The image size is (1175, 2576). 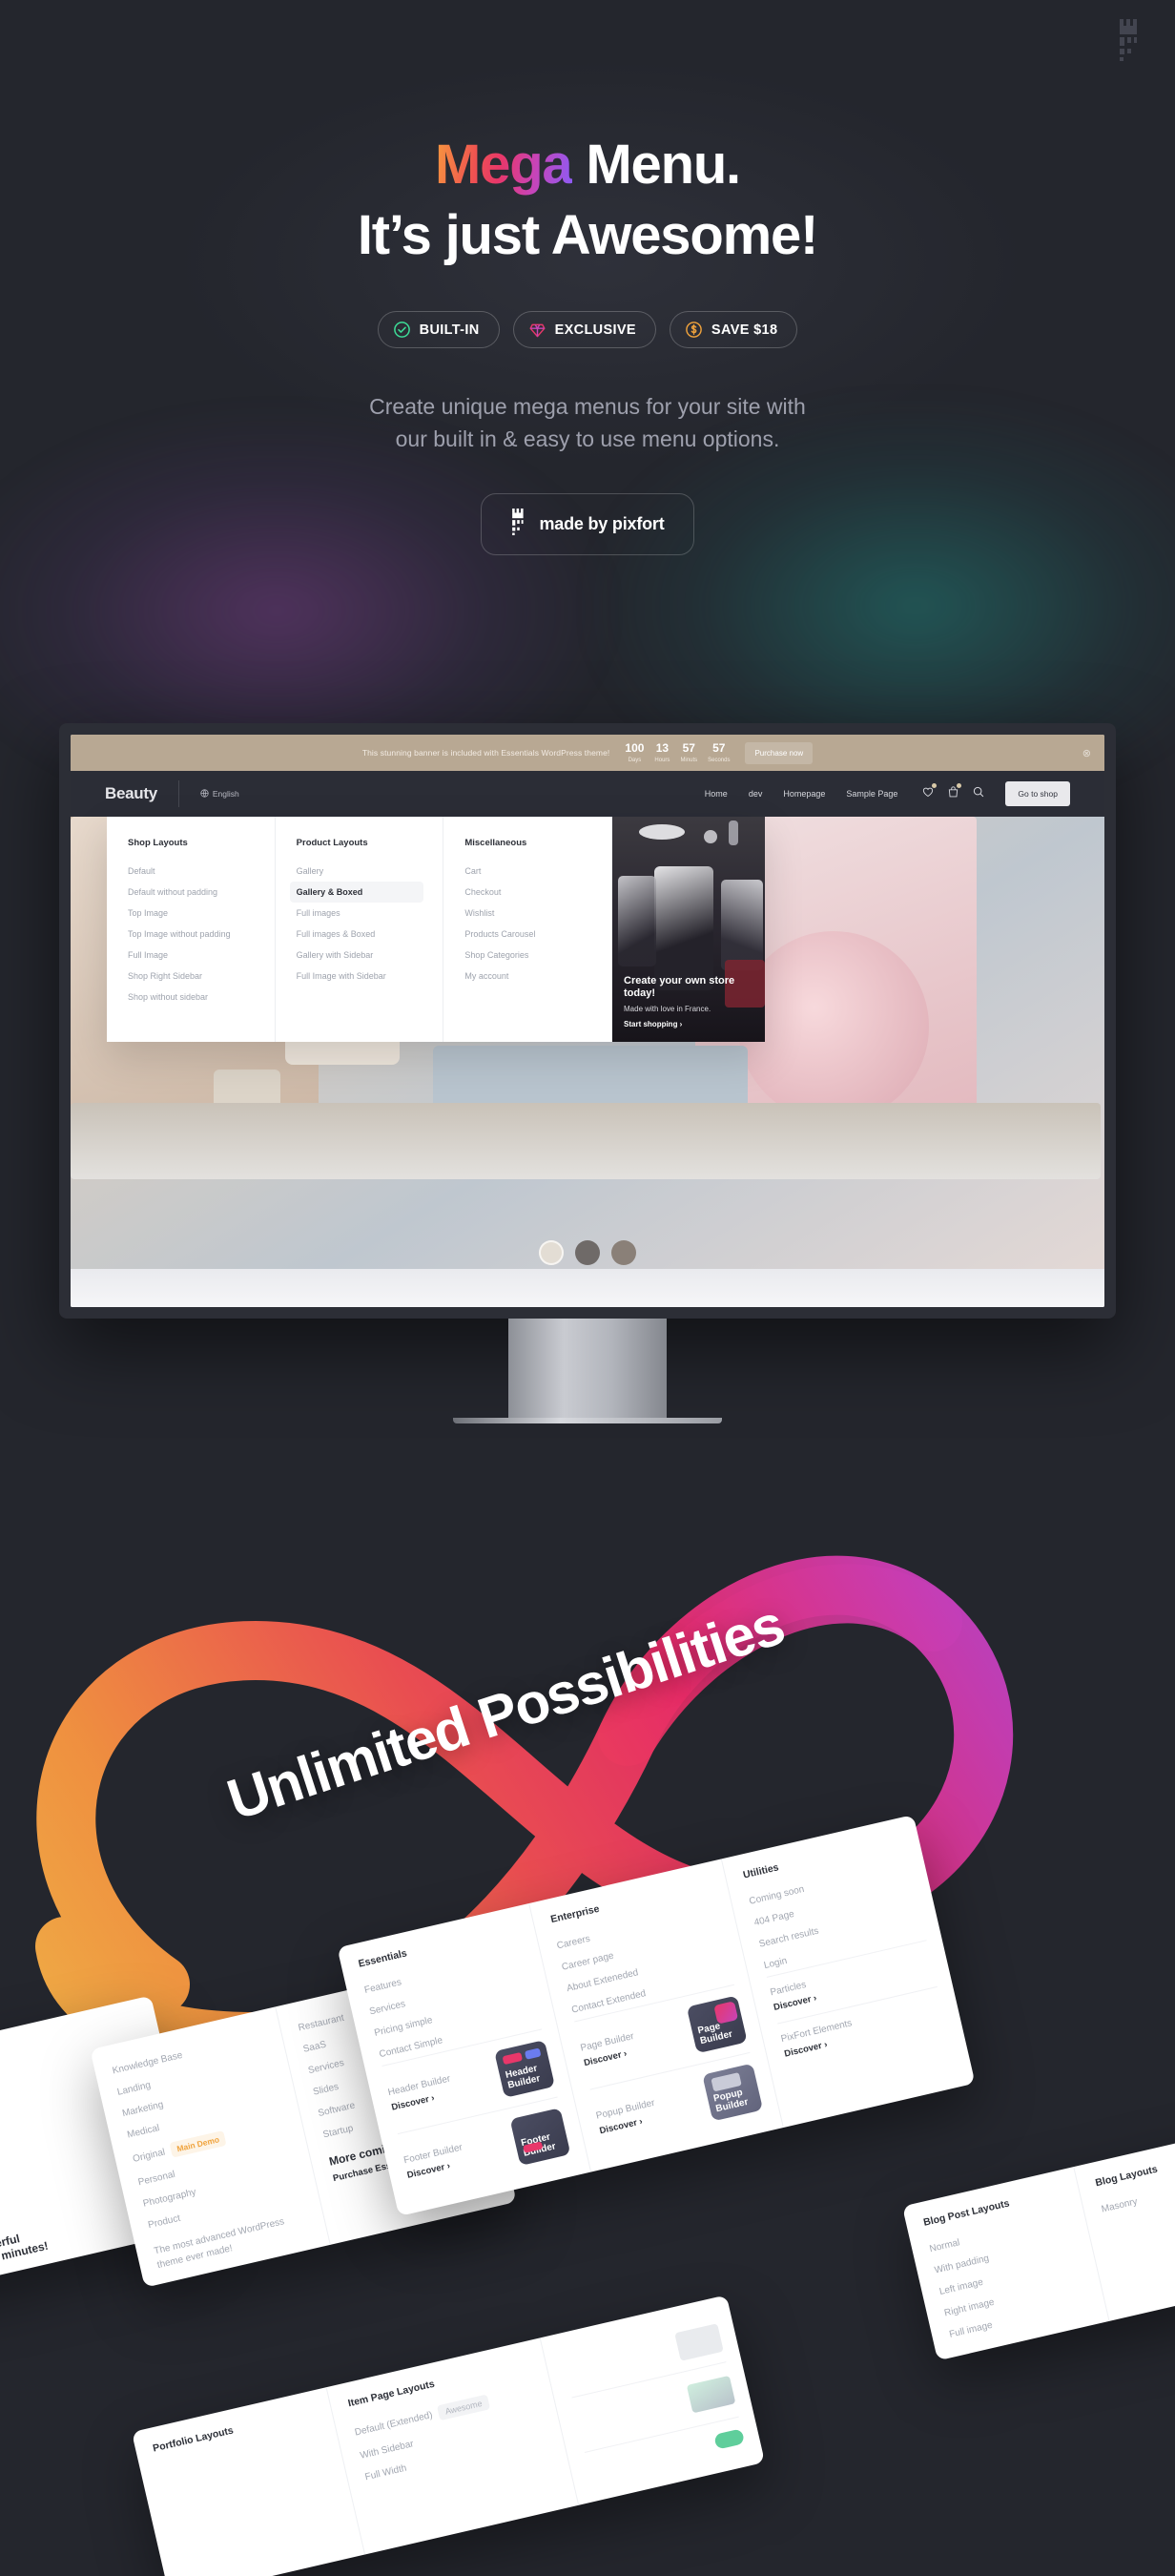 What do you see at coordinates (525, 892) in the screenshot?
I see `menu-item-checkout: Checkout` at bounding box center [525, 892].